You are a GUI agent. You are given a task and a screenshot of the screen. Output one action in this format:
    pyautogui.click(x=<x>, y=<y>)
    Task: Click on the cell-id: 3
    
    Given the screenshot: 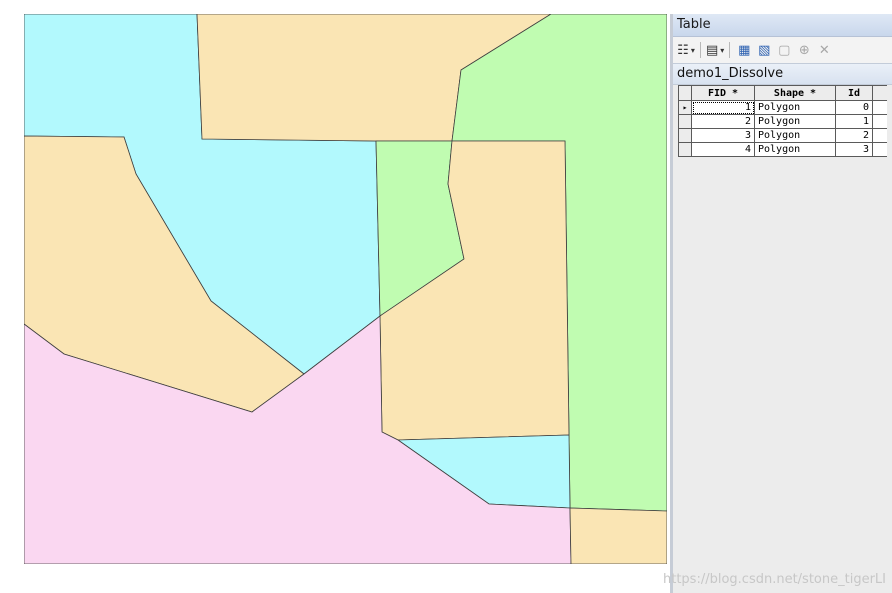 What is the action you would take?
    pyautogui.click(x=854, y=149)
    